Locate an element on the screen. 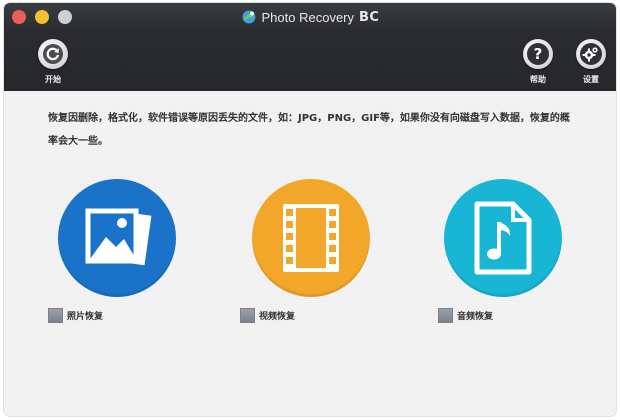 The width and height of the screenshot is (620, 420). photo-recovery-option: 照片恢复 is located at coordinates (118, 254).